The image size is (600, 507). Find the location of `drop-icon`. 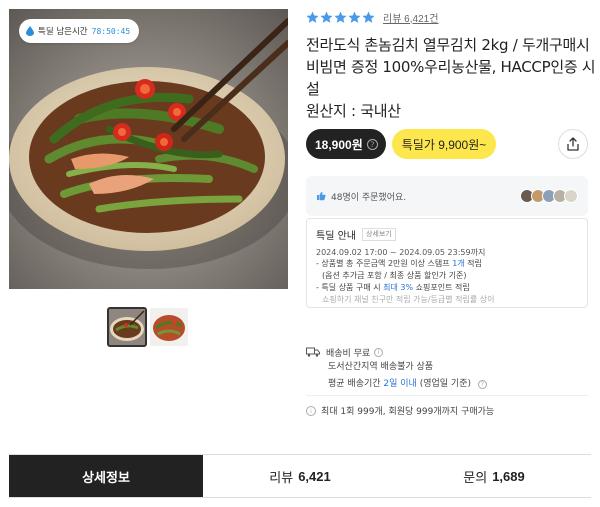

drop-icon is located at coordinates (30, 31).